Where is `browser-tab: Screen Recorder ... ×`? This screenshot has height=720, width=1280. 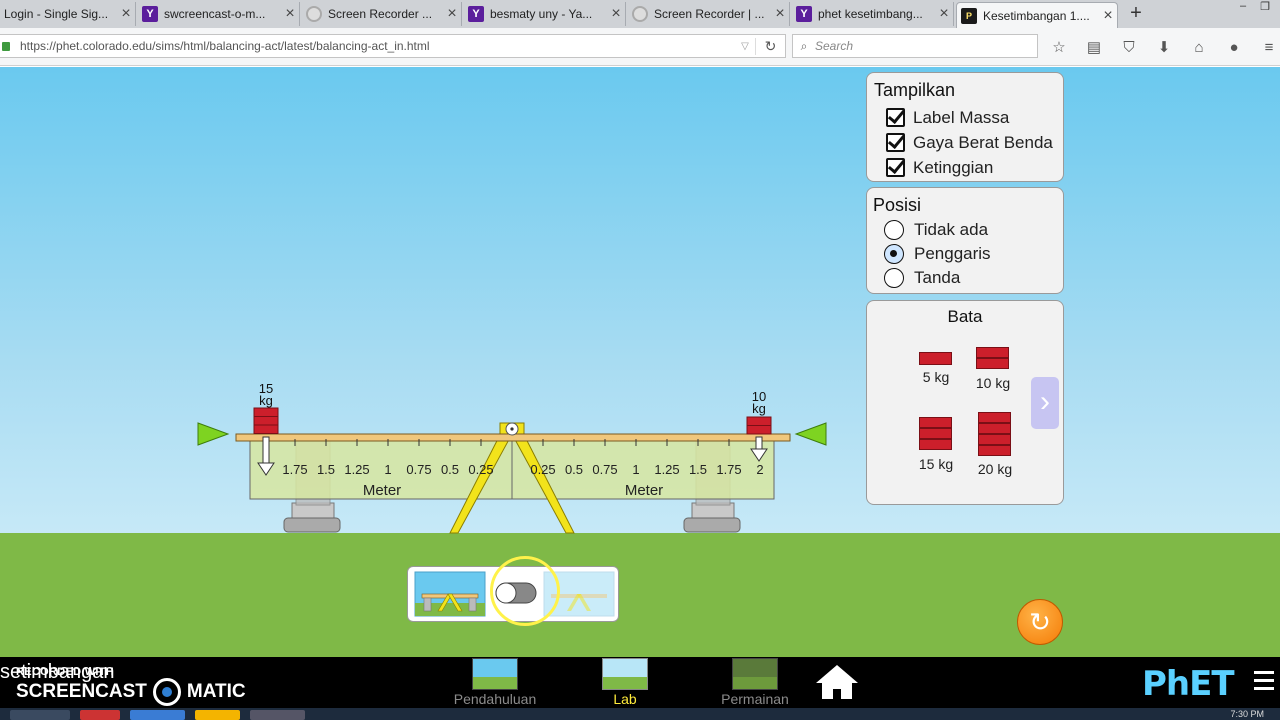
browser-tab: Screen Recorder ... × is located at coordinates (382, 14).